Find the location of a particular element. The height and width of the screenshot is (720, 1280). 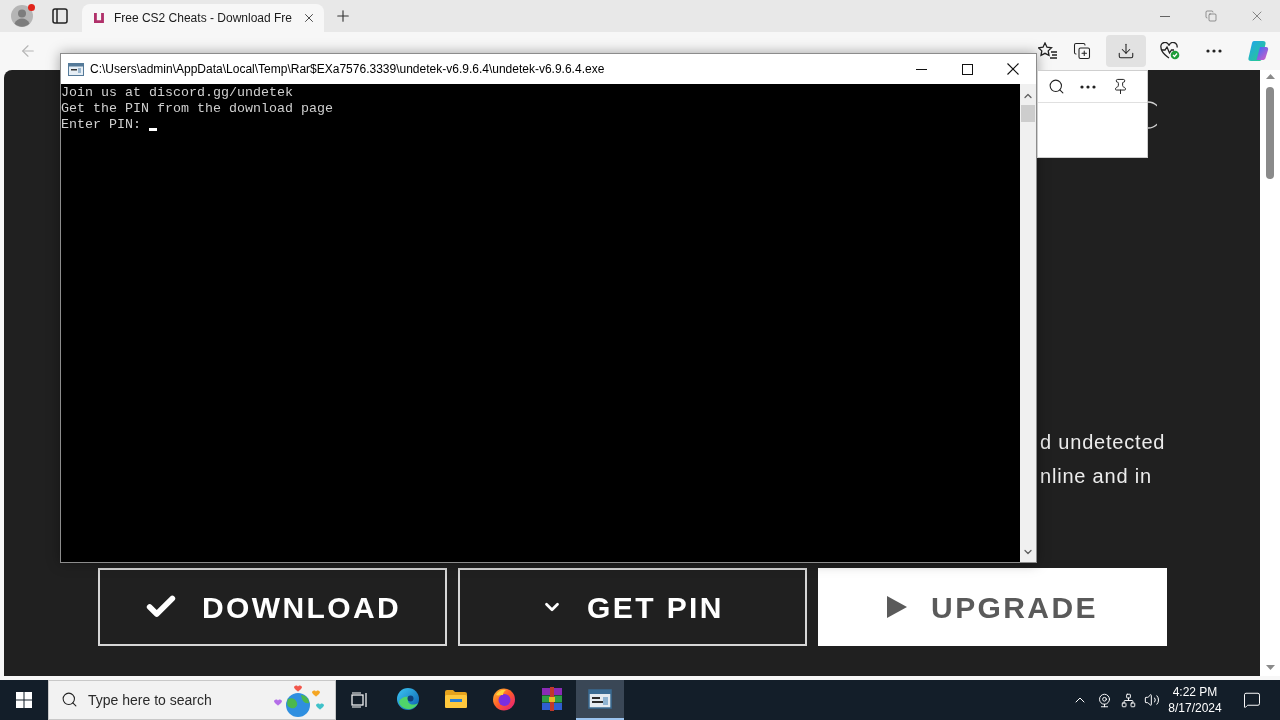

window-title: C:\Users\admin\AppData\Local\Temp\Rar$EXa7576.3339\undetek-v6.9.6.4\undetek-v6.9.6.4.exe is located at coordinates (347, 69).